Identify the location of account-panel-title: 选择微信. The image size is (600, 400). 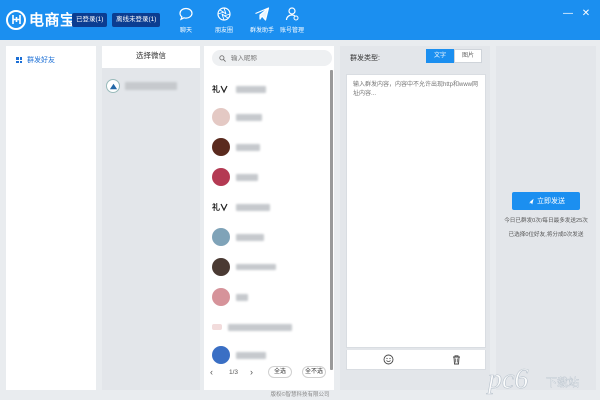
(151, 55).